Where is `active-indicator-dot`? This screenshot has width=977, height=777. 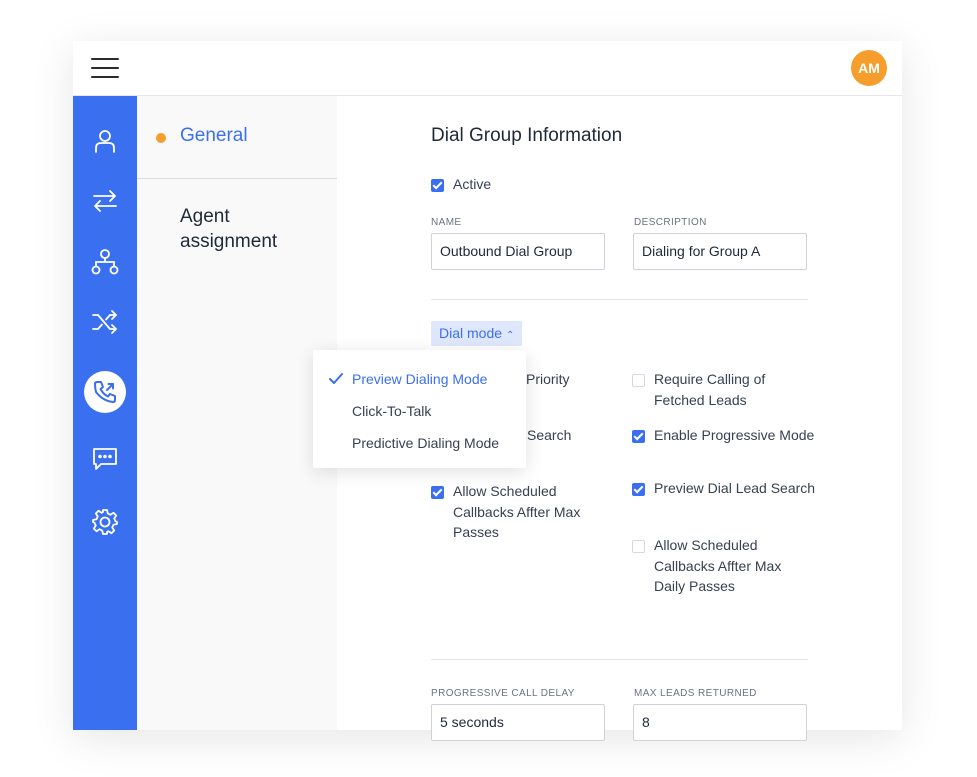 active-indicator-dot is located at coordinates (161, 138).